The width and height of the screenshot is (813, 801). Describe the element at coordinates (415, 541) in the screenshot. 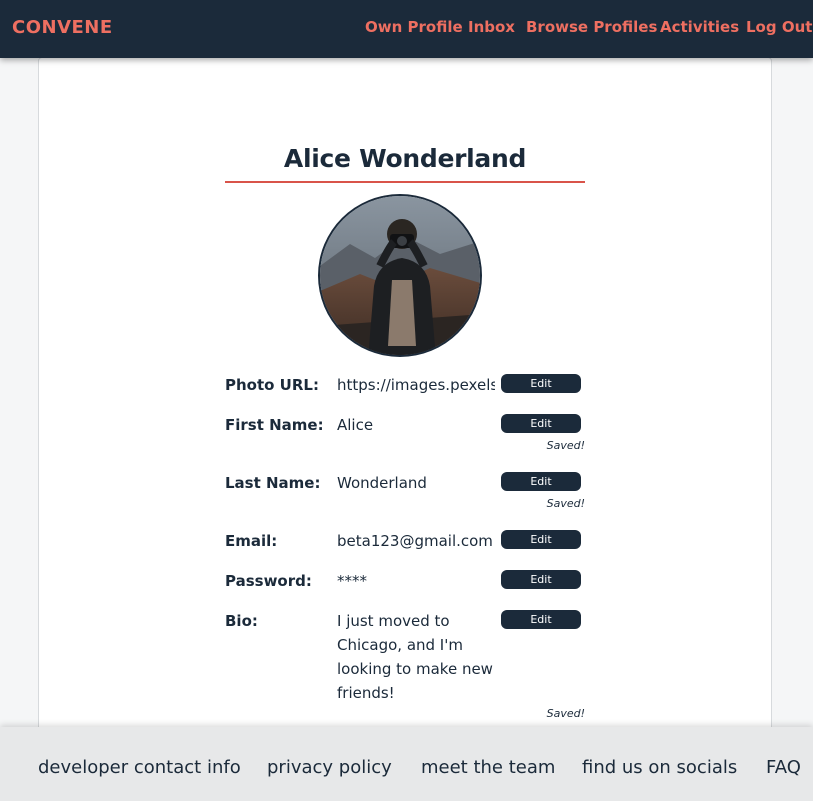

I see `email-value: beta123@gmail.com` at that location.